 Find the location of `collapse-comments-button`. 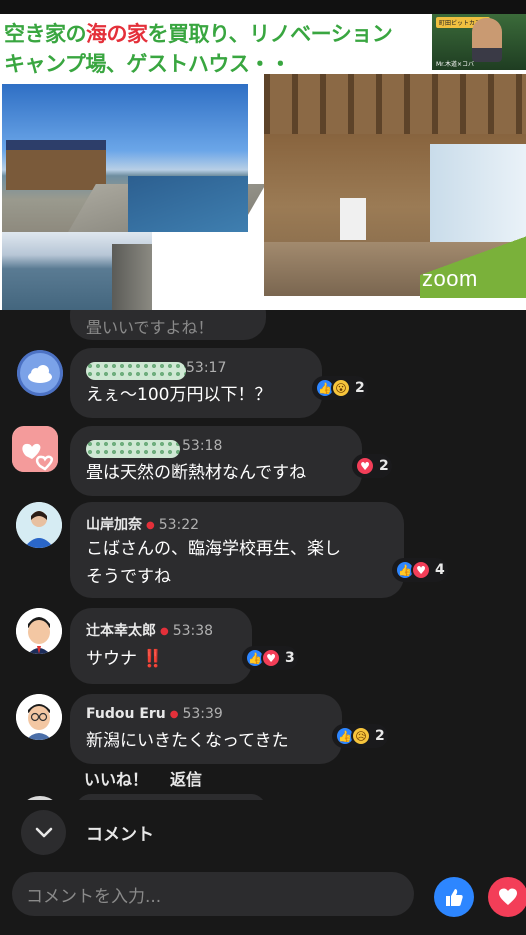

collapse-comments-button is located at coordinates (43, 832).